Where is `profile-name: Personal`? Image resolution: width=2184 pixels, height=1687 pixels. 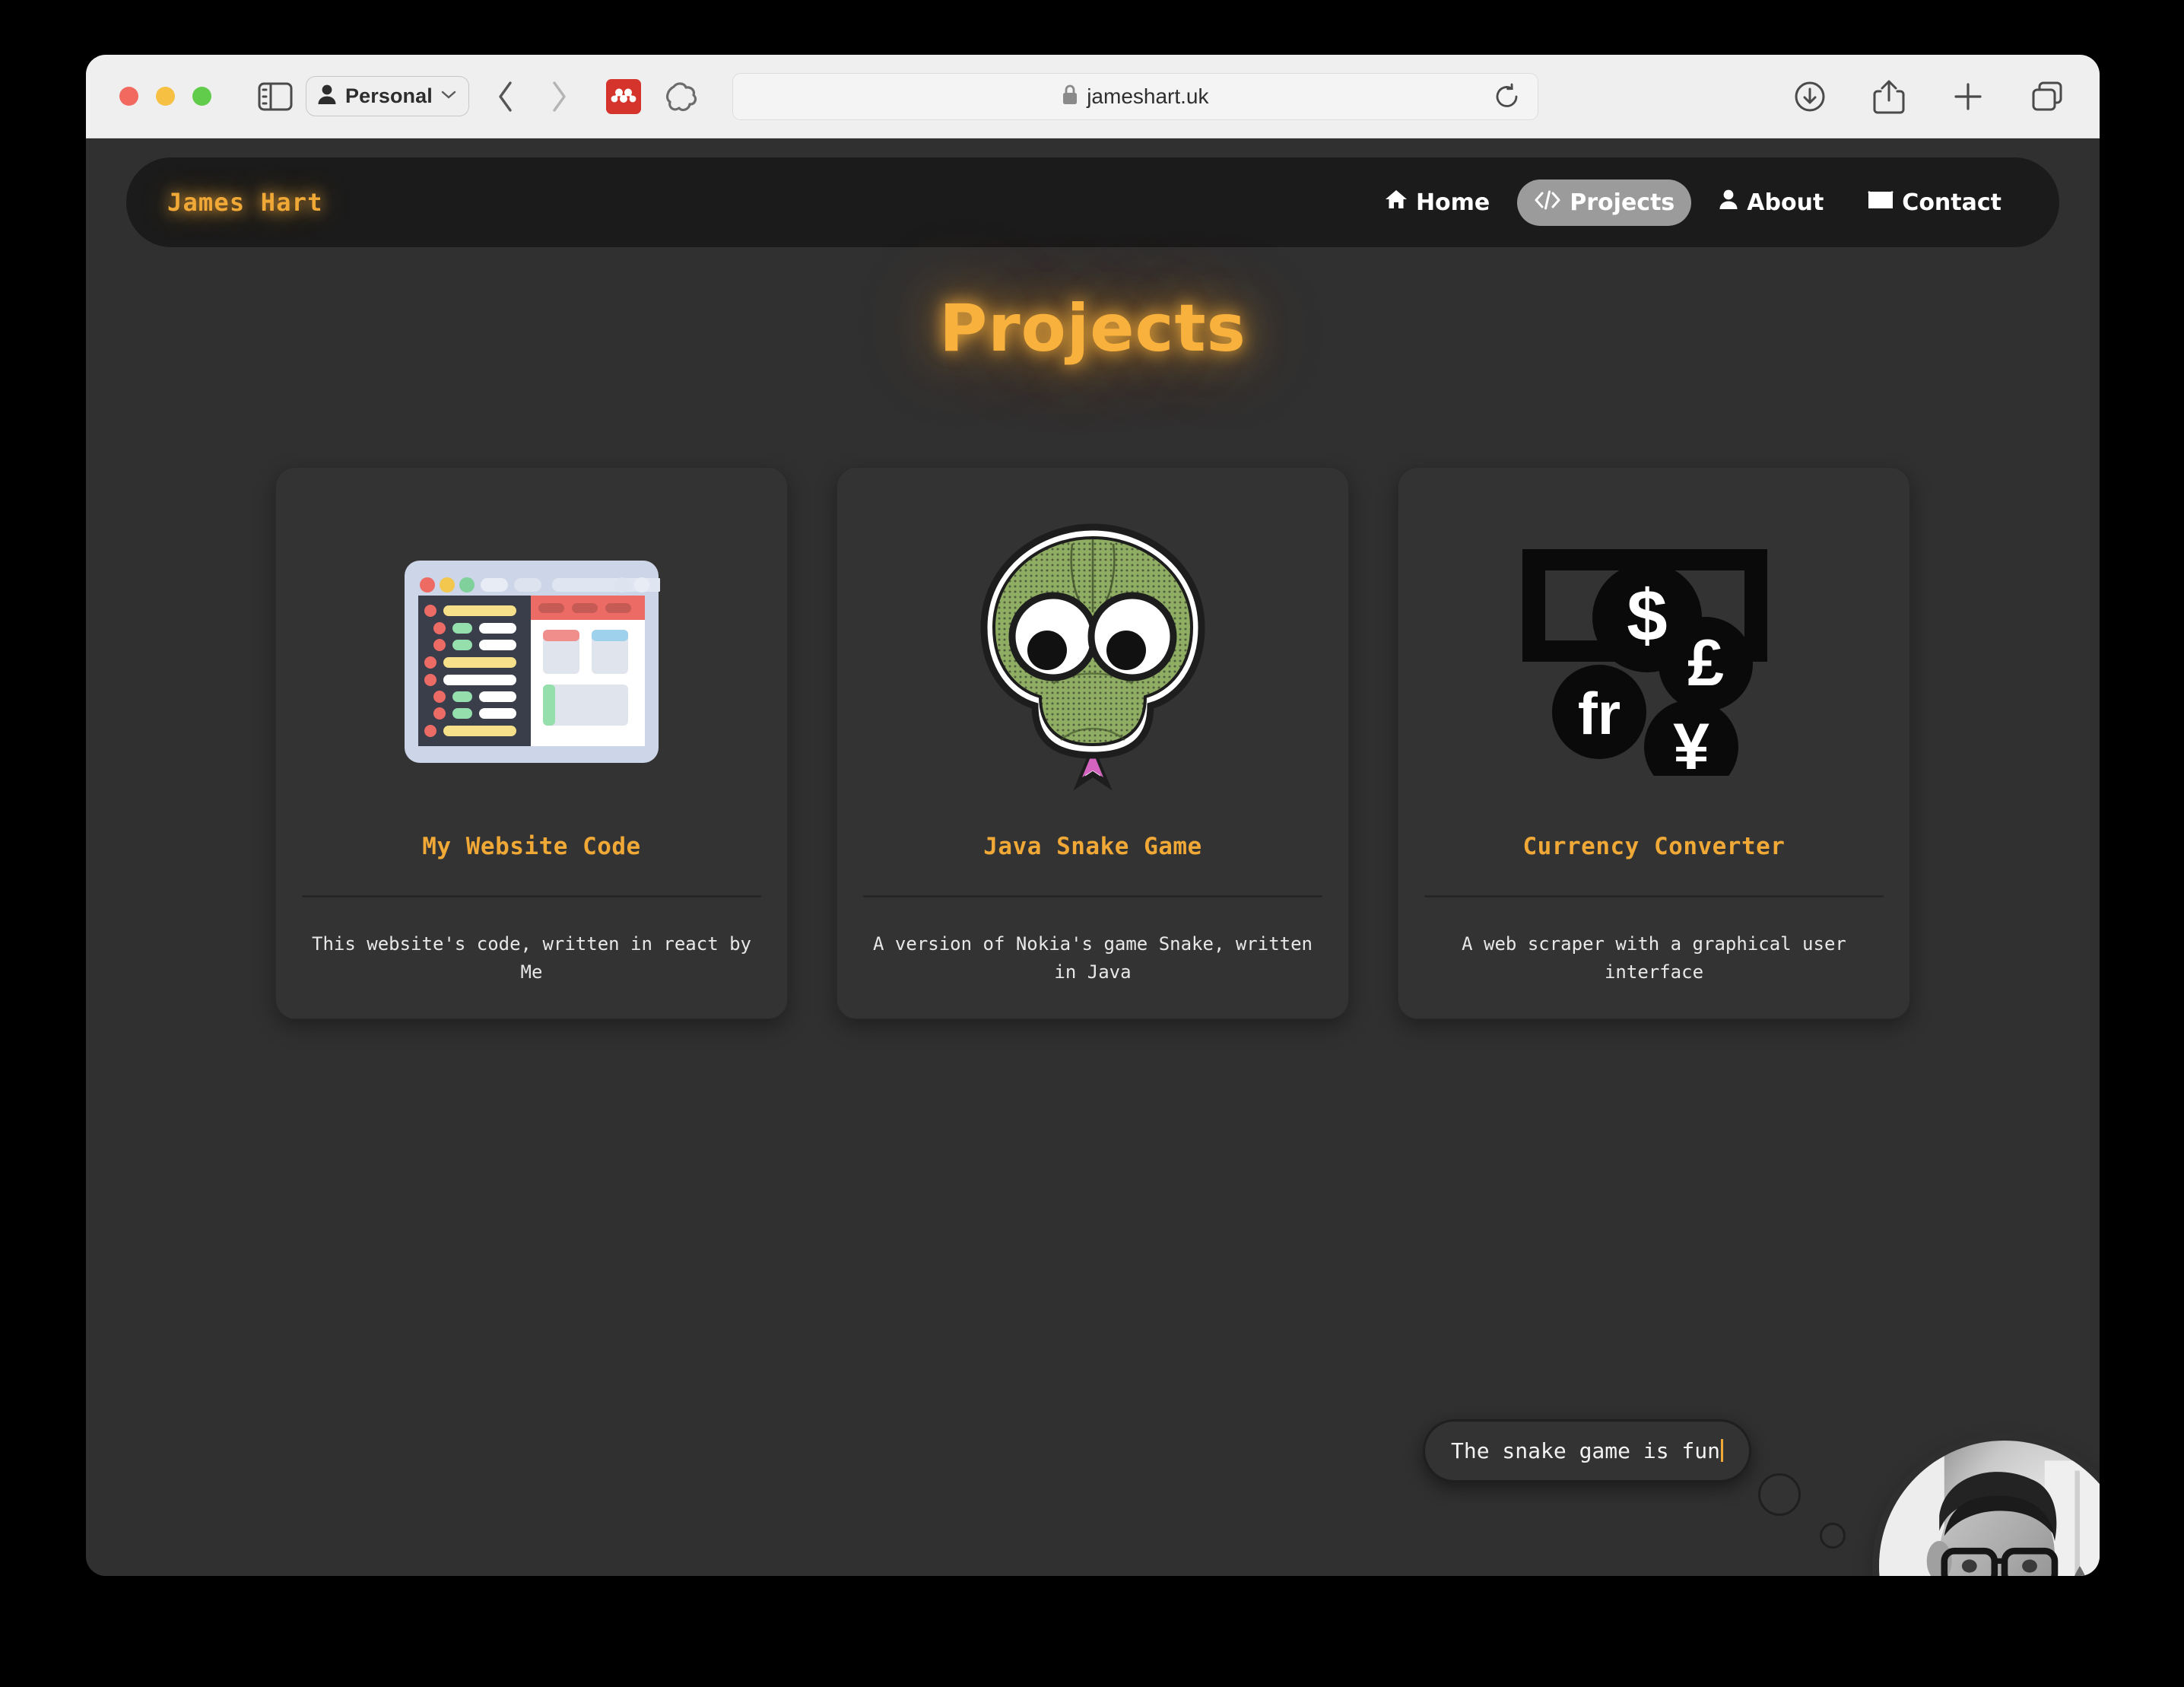 profile-name: Personal is located at coordinates (389, 95).